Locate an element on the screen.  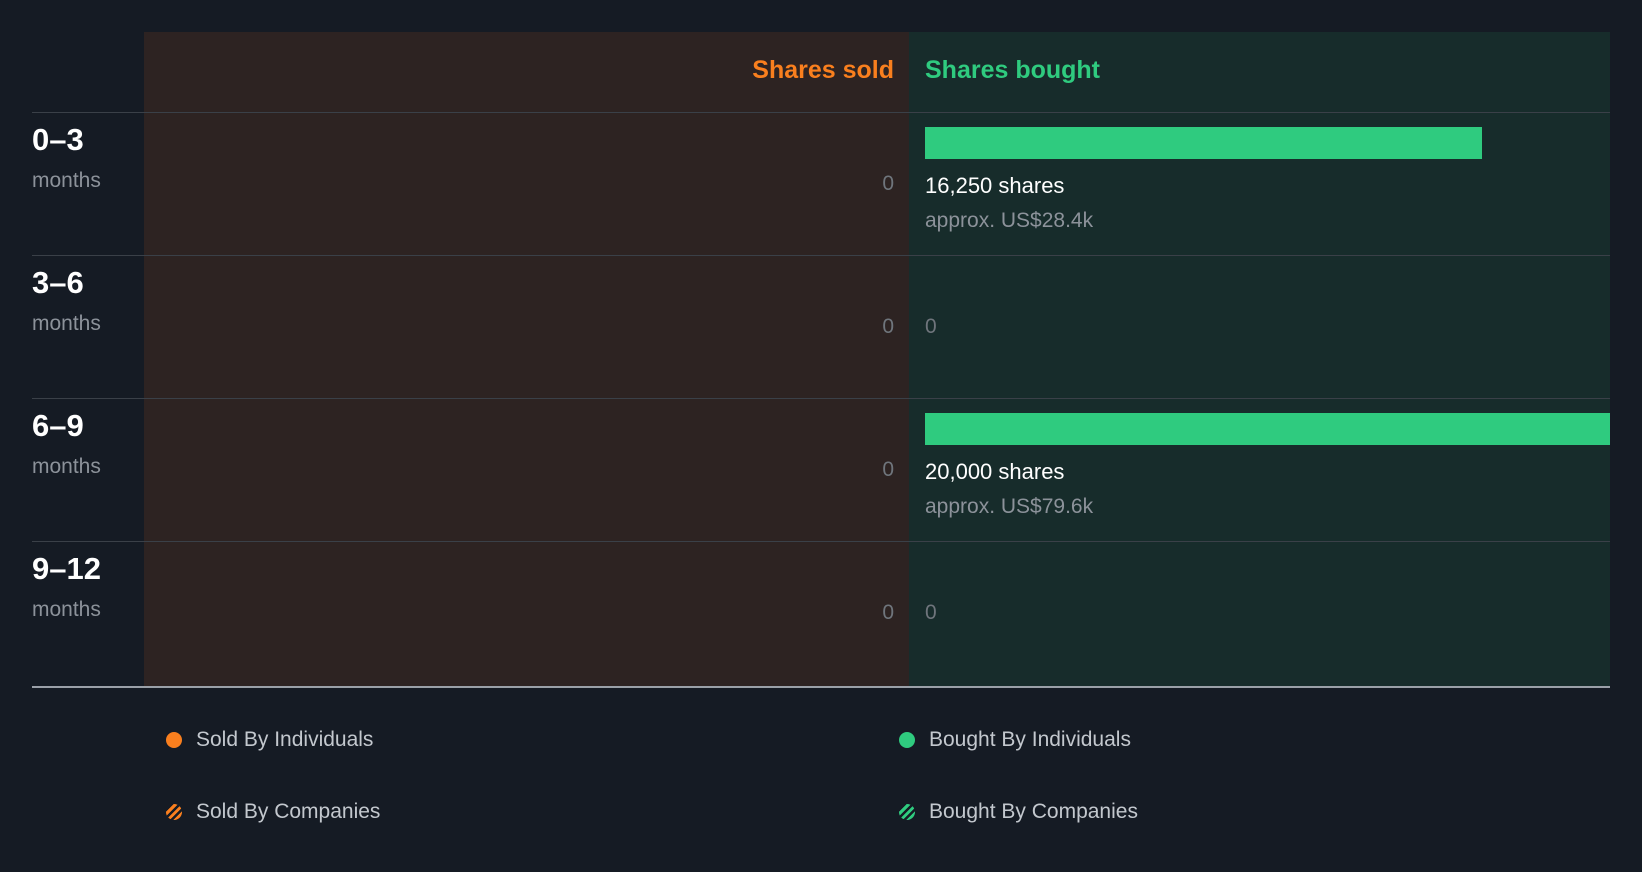
legend-label: Sold By Individuals is located at coordinates (285, 739).